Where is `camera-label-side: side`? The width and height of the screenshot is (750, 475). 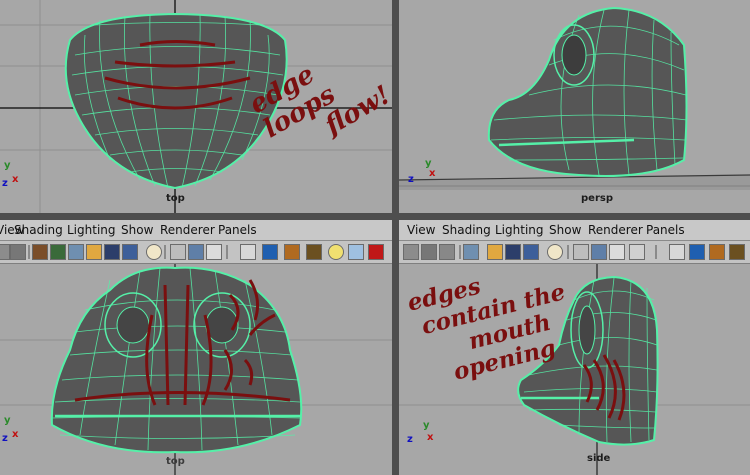 camera-label-side: side is located at coordinates (599, 458).